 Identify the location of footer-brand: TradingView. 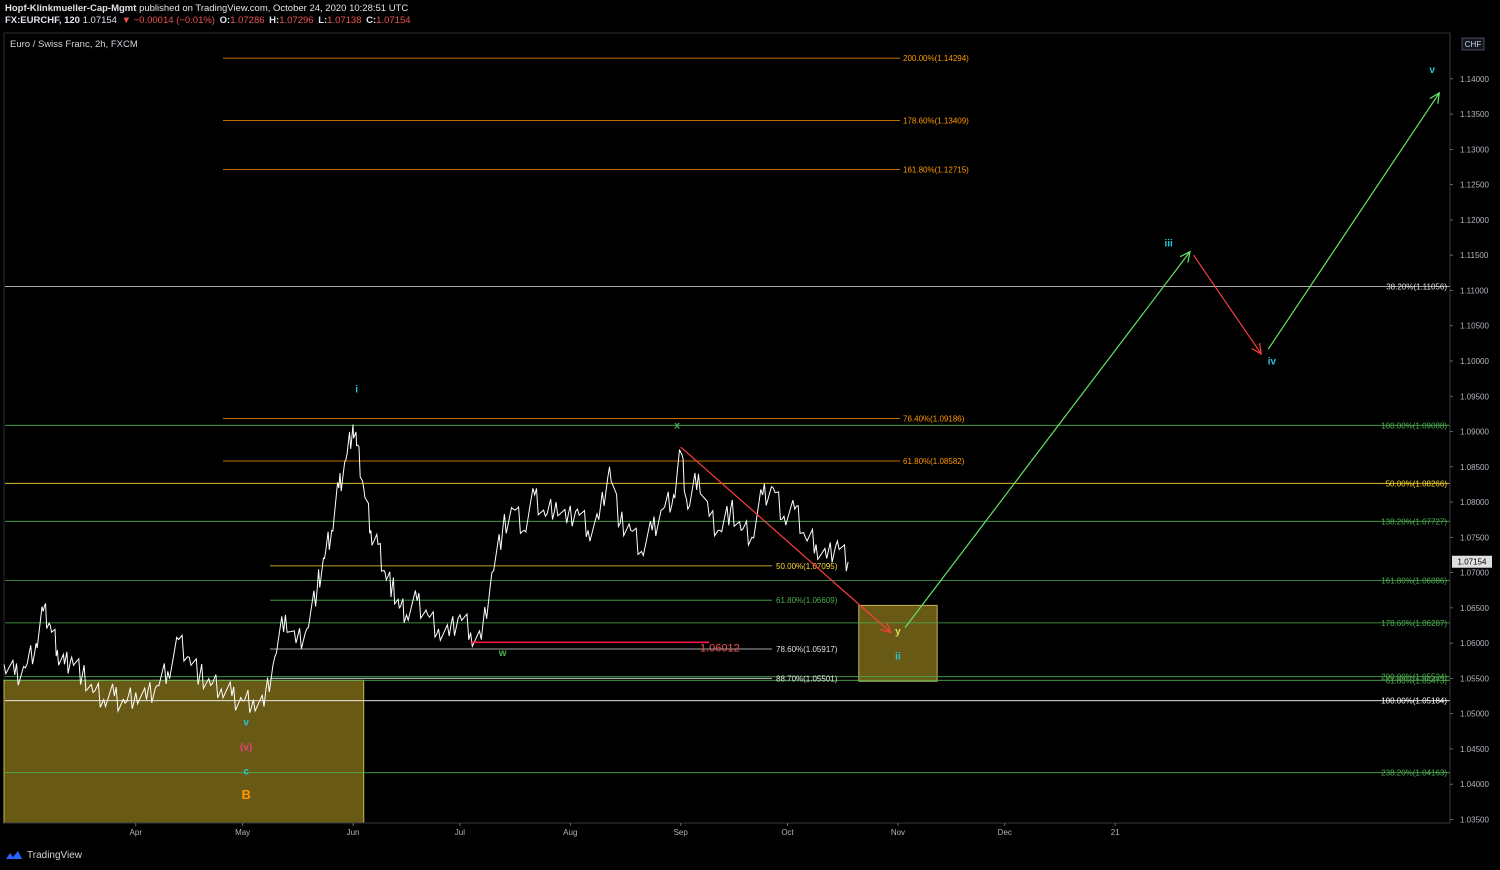
(55, 855).